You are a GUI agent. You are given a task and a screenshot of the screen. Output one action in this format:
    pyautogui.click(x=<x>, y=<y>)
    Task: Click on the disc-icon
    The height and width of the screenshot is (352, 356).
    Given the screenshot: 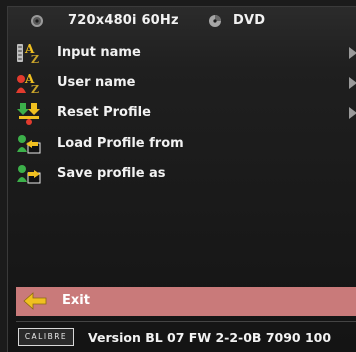 What is the action you would take?
    pyautogui.click(x=37, y=21)
    